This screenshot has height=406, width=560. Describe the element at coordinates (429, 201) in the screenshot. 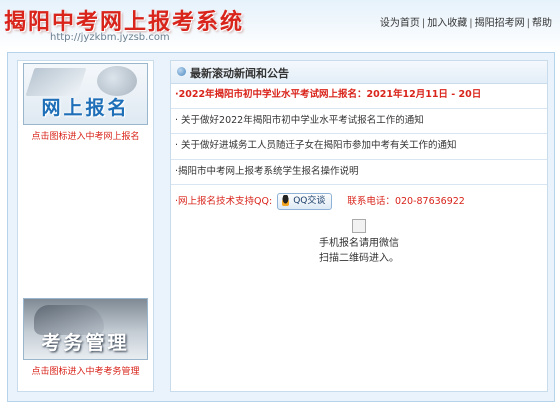

I see `tel-number: 020-87636922` at that location.